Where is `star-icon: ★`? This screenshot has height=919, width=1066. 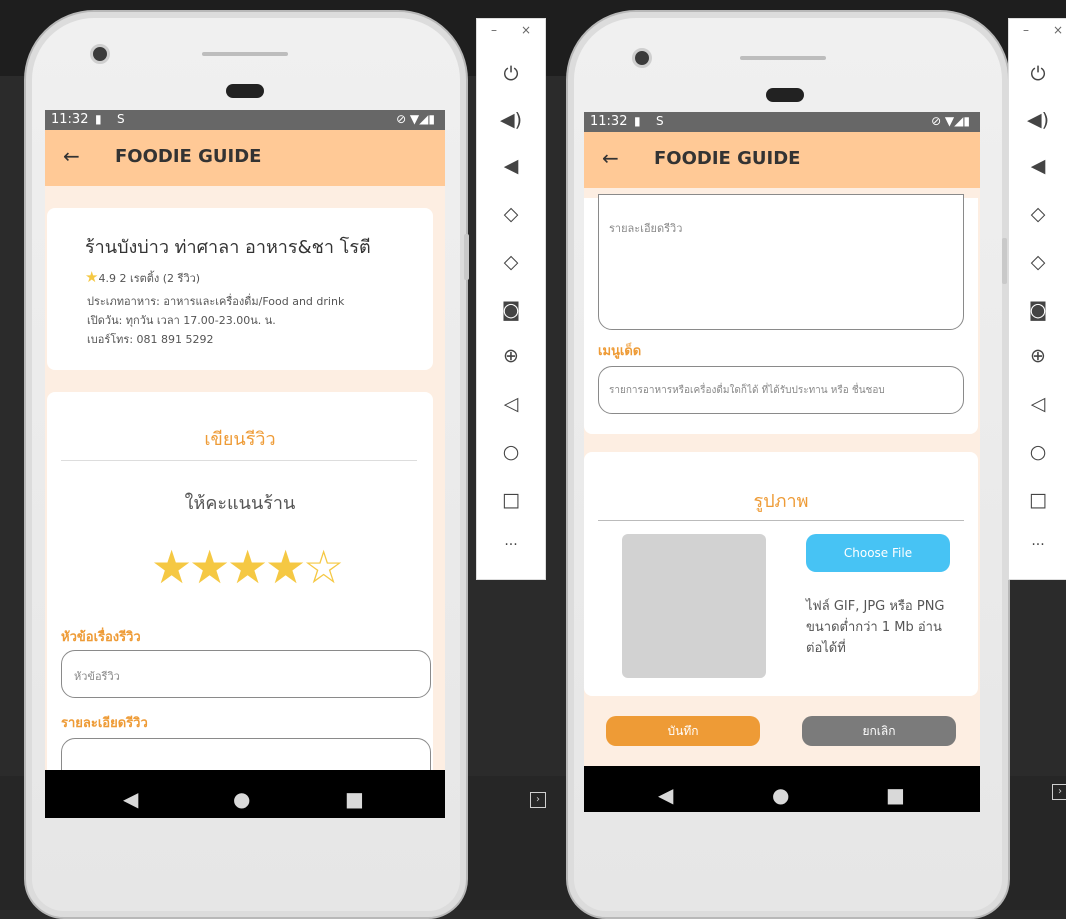
star-icon: ★ is located at coordinates (92, 277).